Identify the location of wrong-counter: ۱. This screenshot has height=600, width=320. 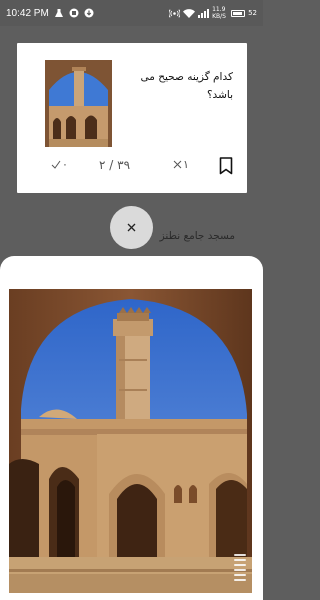
(181, 164).